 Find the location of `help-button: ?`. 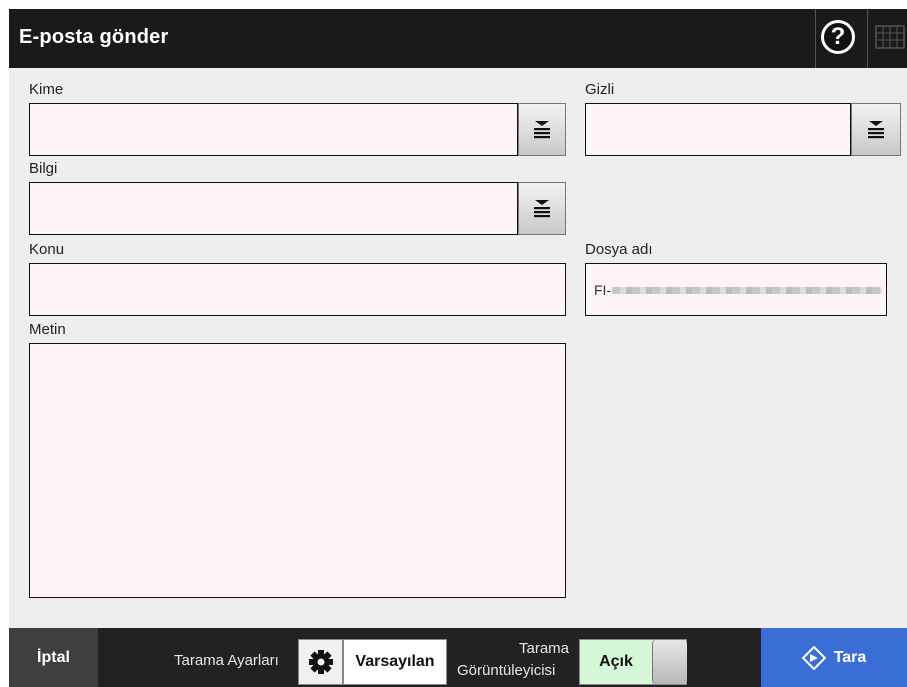

help-button: ? is located at coordinates (838, 37).